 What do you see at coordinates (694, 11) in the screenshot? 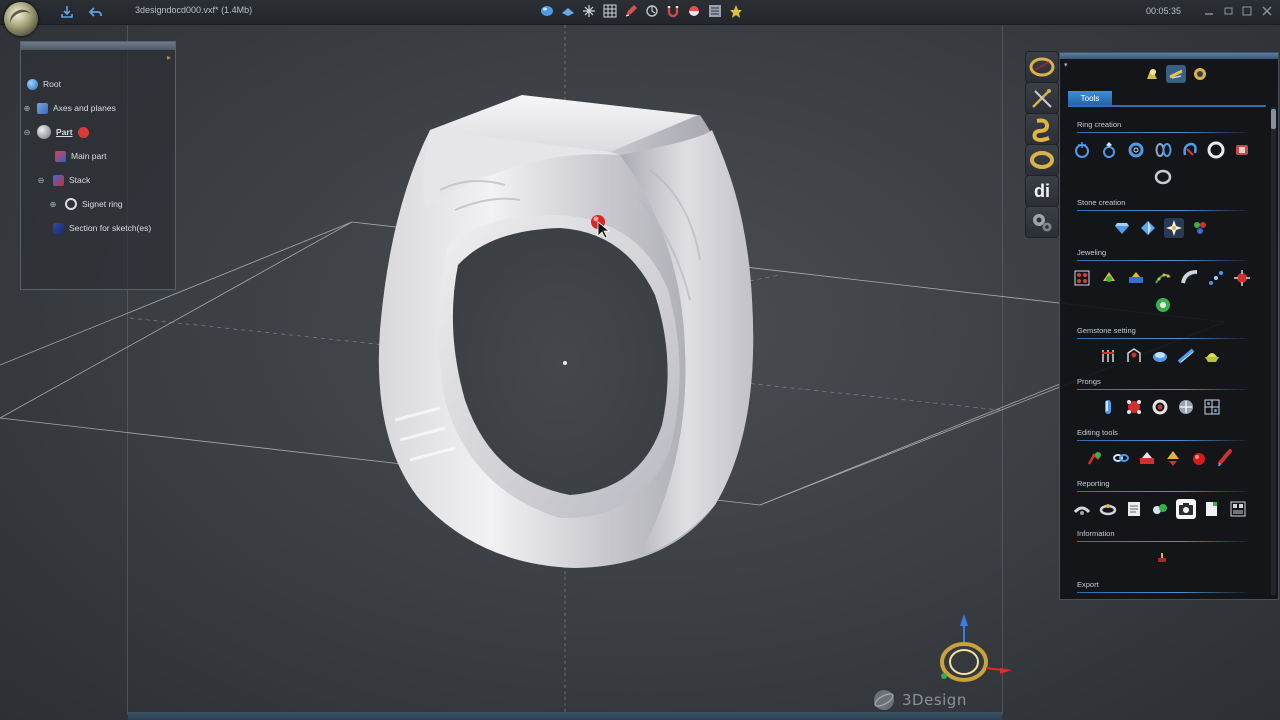
I see `color-picker-icon` at bounding box center [694, 11].